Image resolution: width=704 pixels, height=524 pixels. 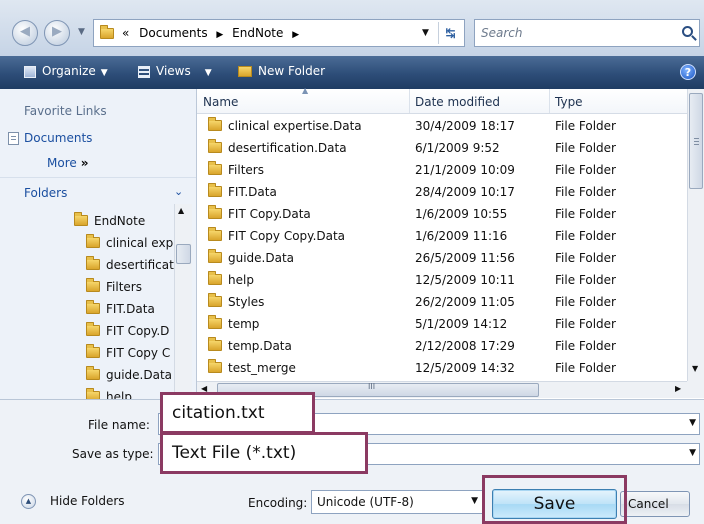 What do you see at coordinates (113, 454) in the screenshot?
I see `save-type-label: Save as type:` at bounding box center [113, 454].